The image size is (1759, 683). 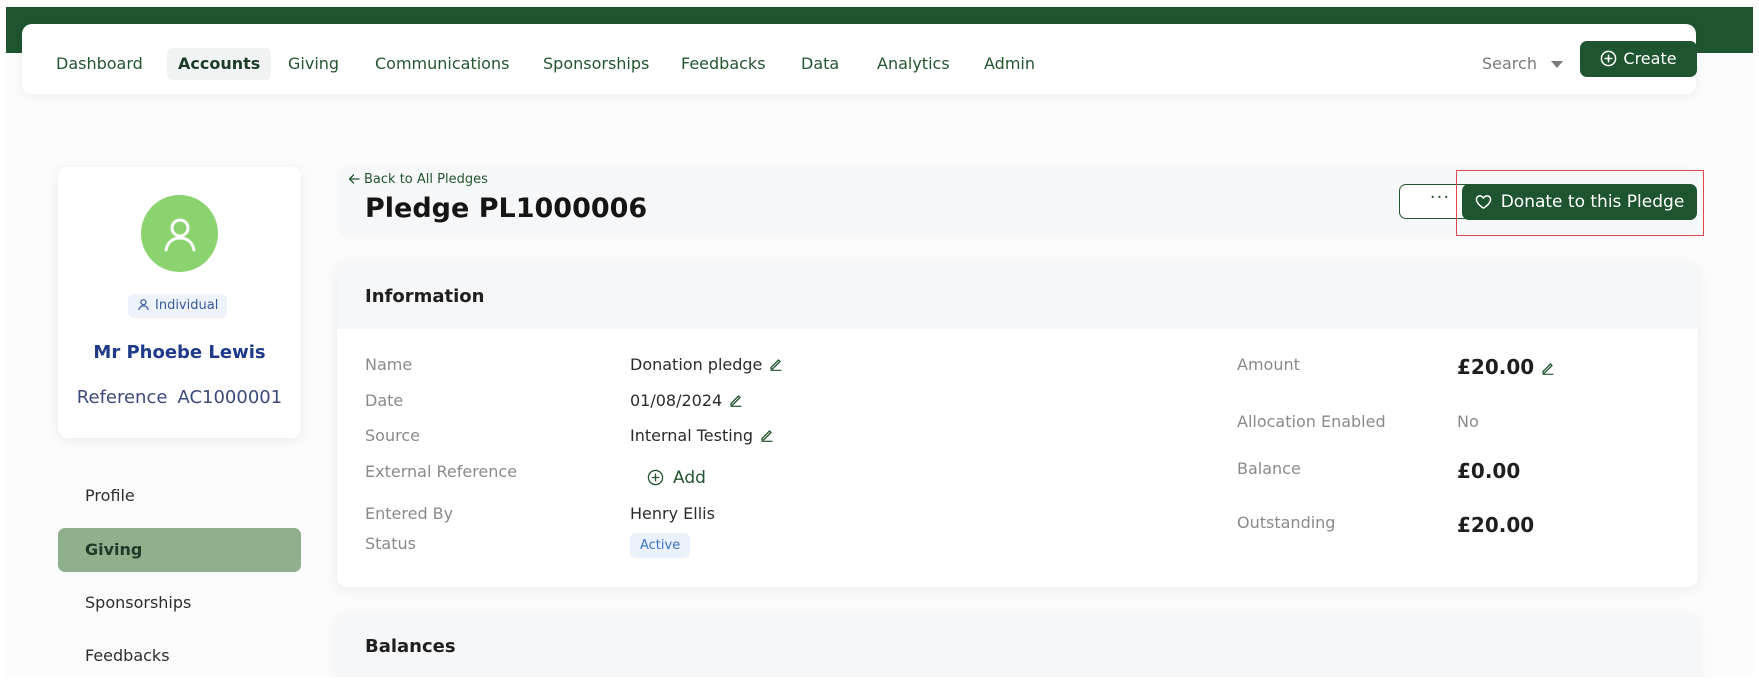 I want to click on reference-value: AC1000001, so click(x=230, y=397).